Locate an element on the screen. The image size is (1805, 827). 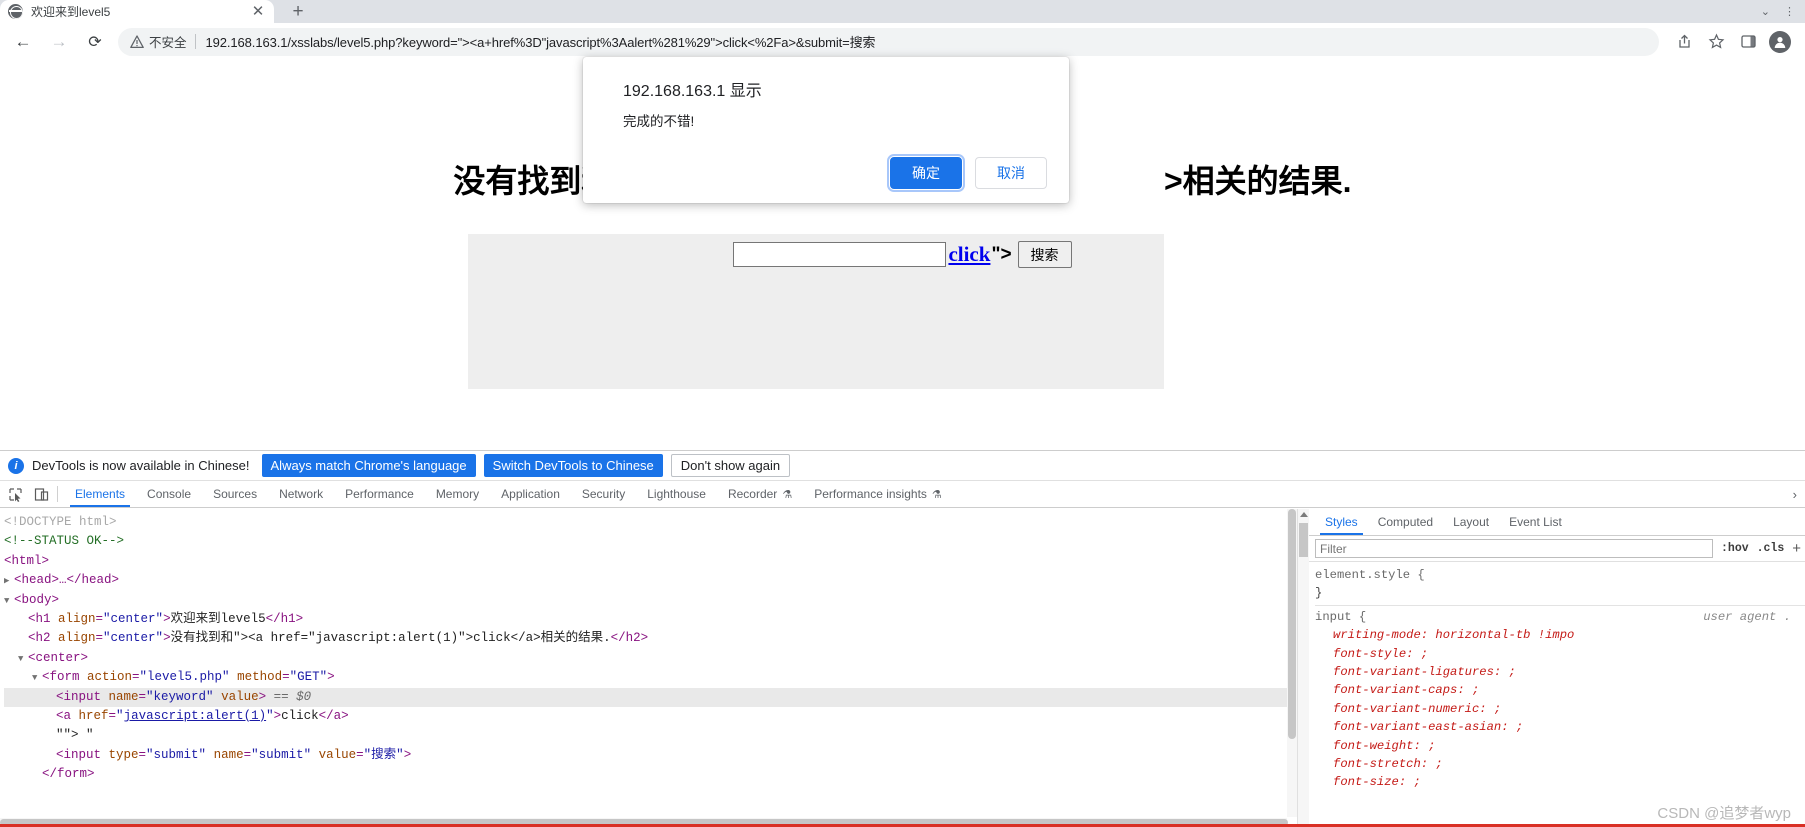
styles-filter-input is located at coordinates (1514, 548).